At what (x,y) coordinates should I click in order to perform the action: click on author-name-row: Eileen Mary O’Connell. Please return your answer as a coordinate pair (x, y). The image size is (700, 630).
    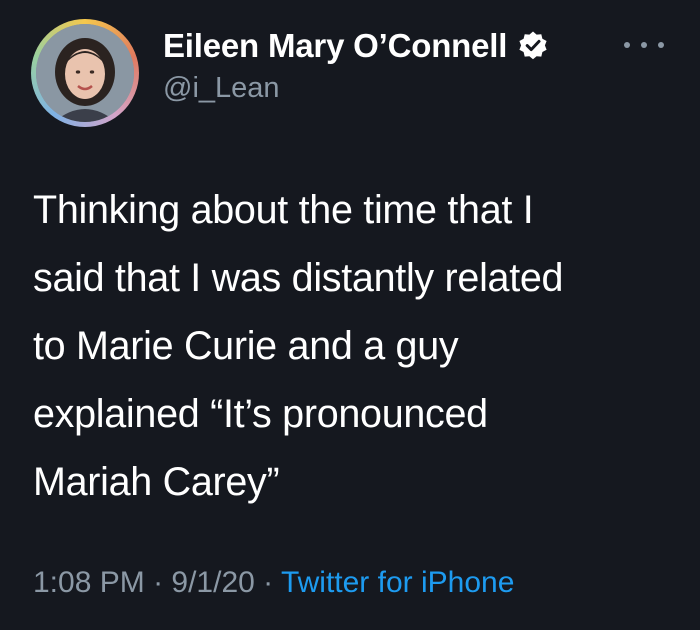
    Looking at the image, I should click on (356, 46).